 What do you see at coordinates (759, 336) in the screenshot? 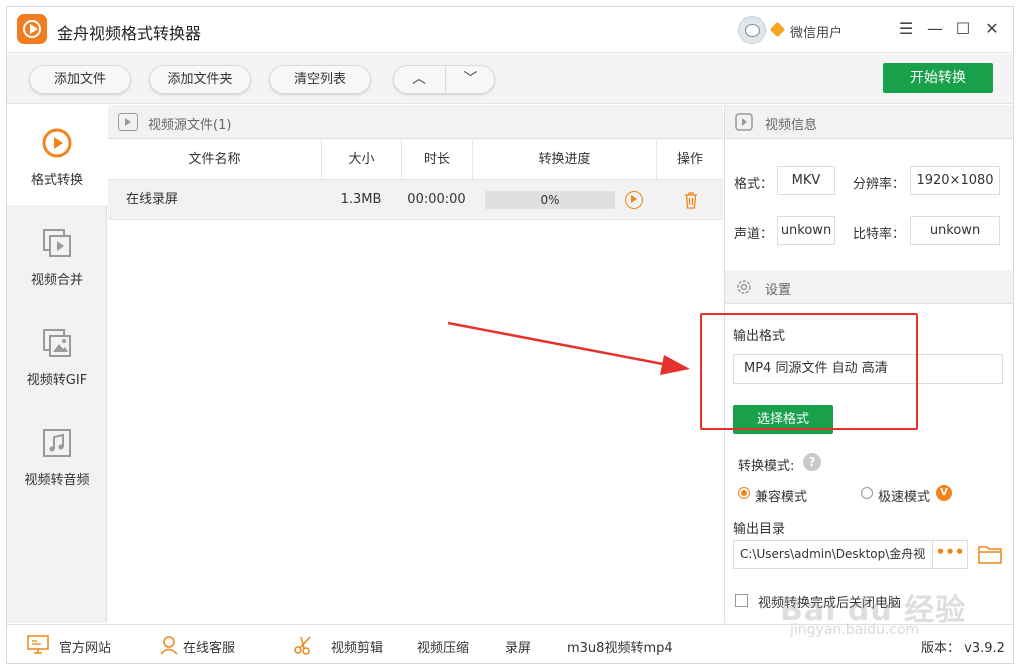
I see `output-format-label: 输出格式` at bounding box center [759, 336].